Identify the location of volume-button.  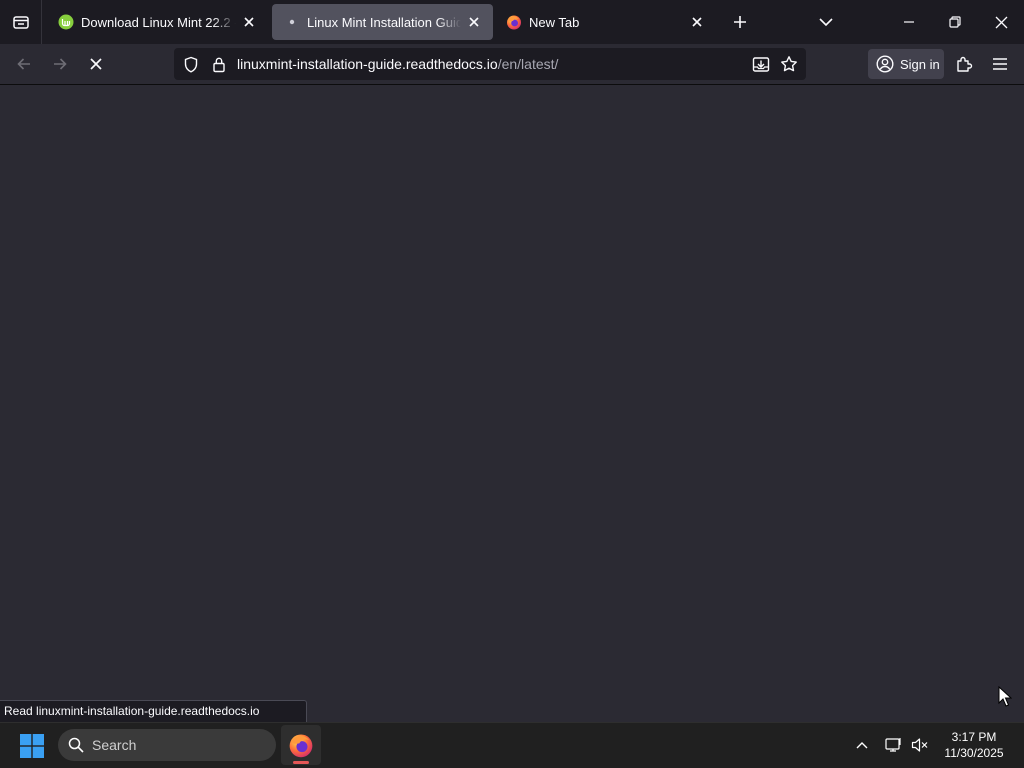
(920, 745).